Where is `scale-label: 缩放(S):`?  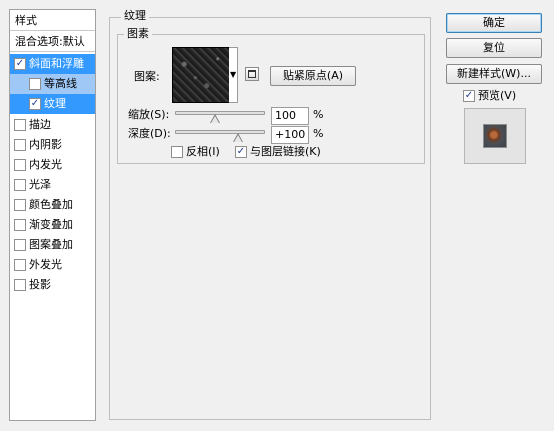
scale-label: 缩放(S): is located at coordinates (149, 114).